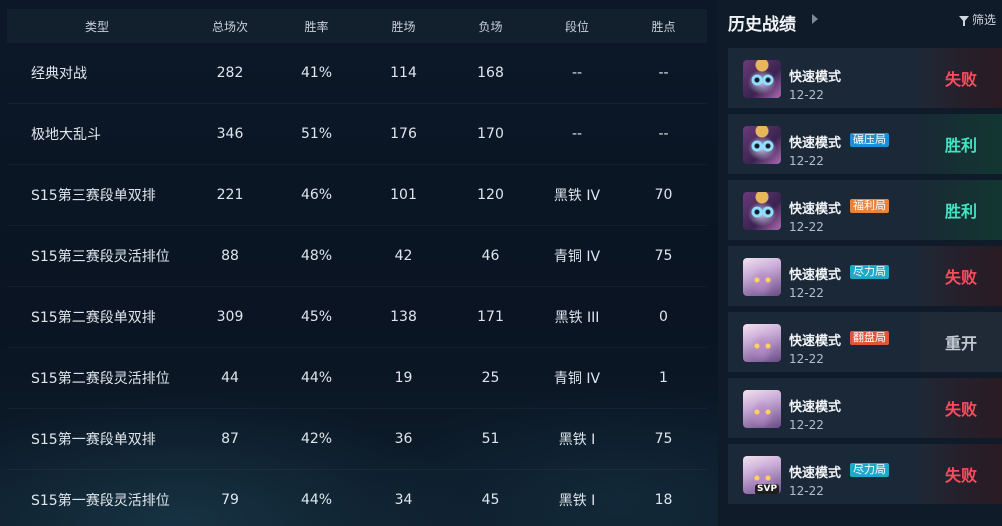 The width and height of the screenshot is (1002, 526). What do you see at coordinates (316, 73) in the screenshot?
I see `cell-winrate: 41%` at bounding box center [316, 73].